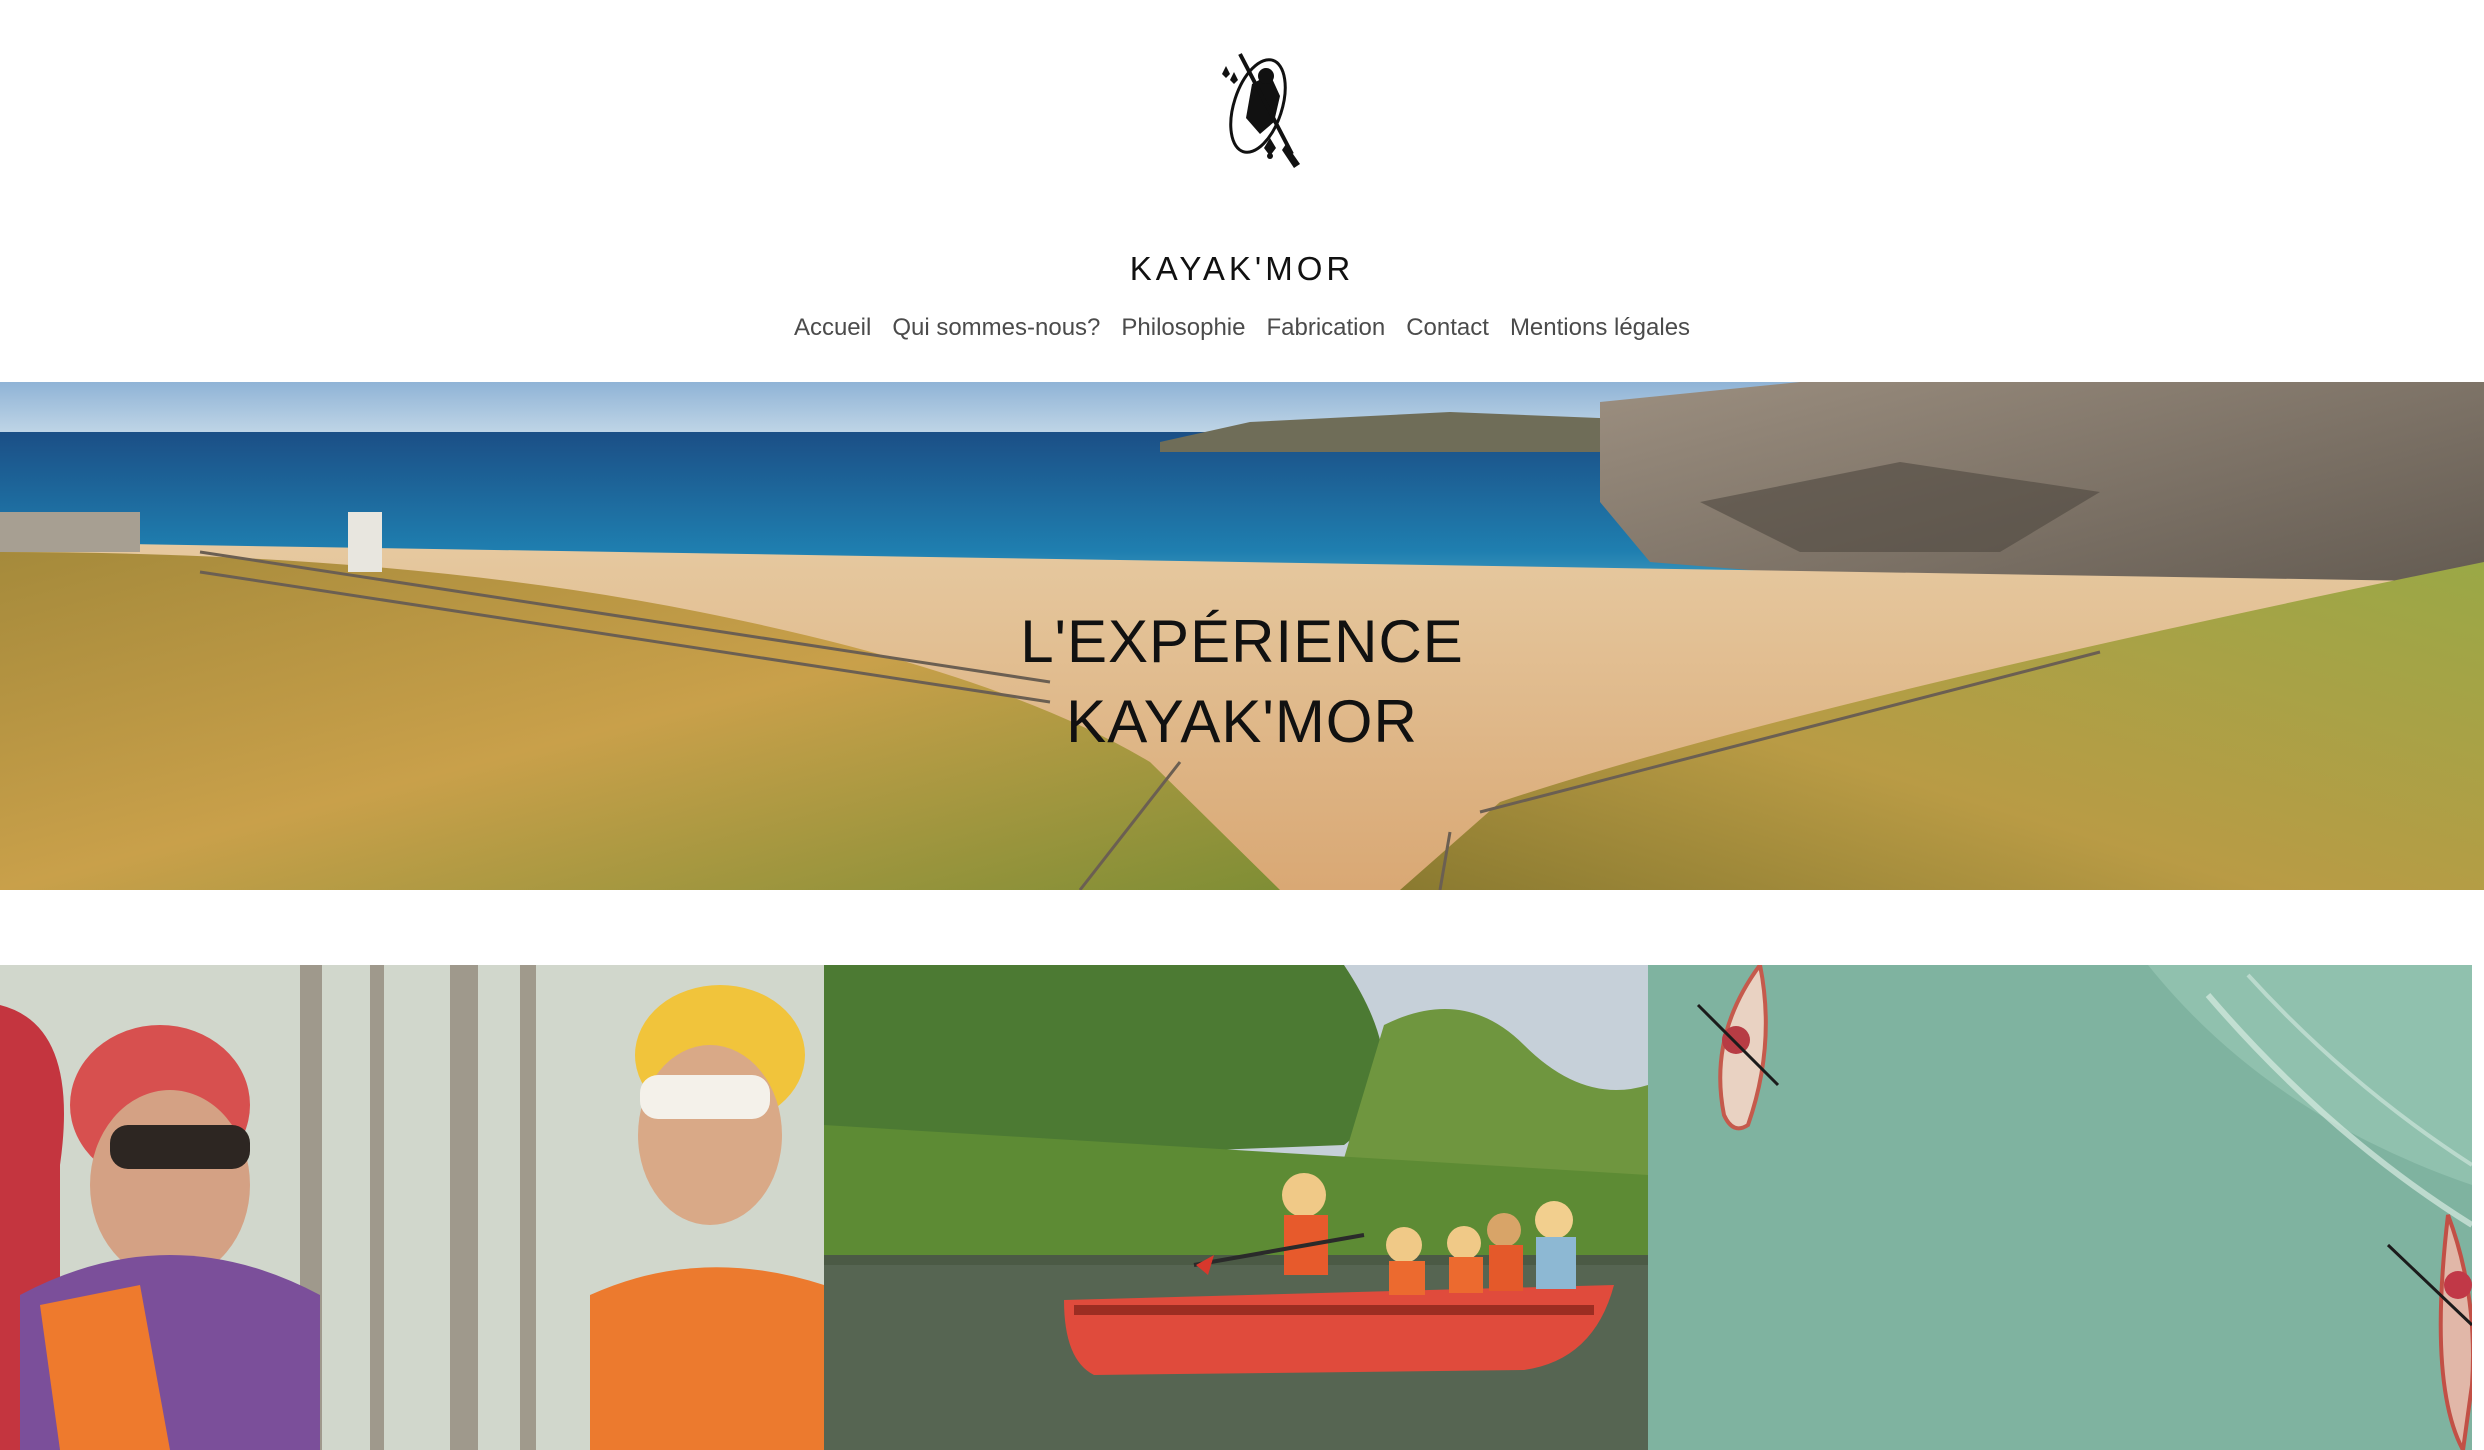 This screenshot has height=1450, width=2484. Describe the element at coordinates (1236, 1207) in the screenshot. I see `gallery-image-family-canoe` at that location.